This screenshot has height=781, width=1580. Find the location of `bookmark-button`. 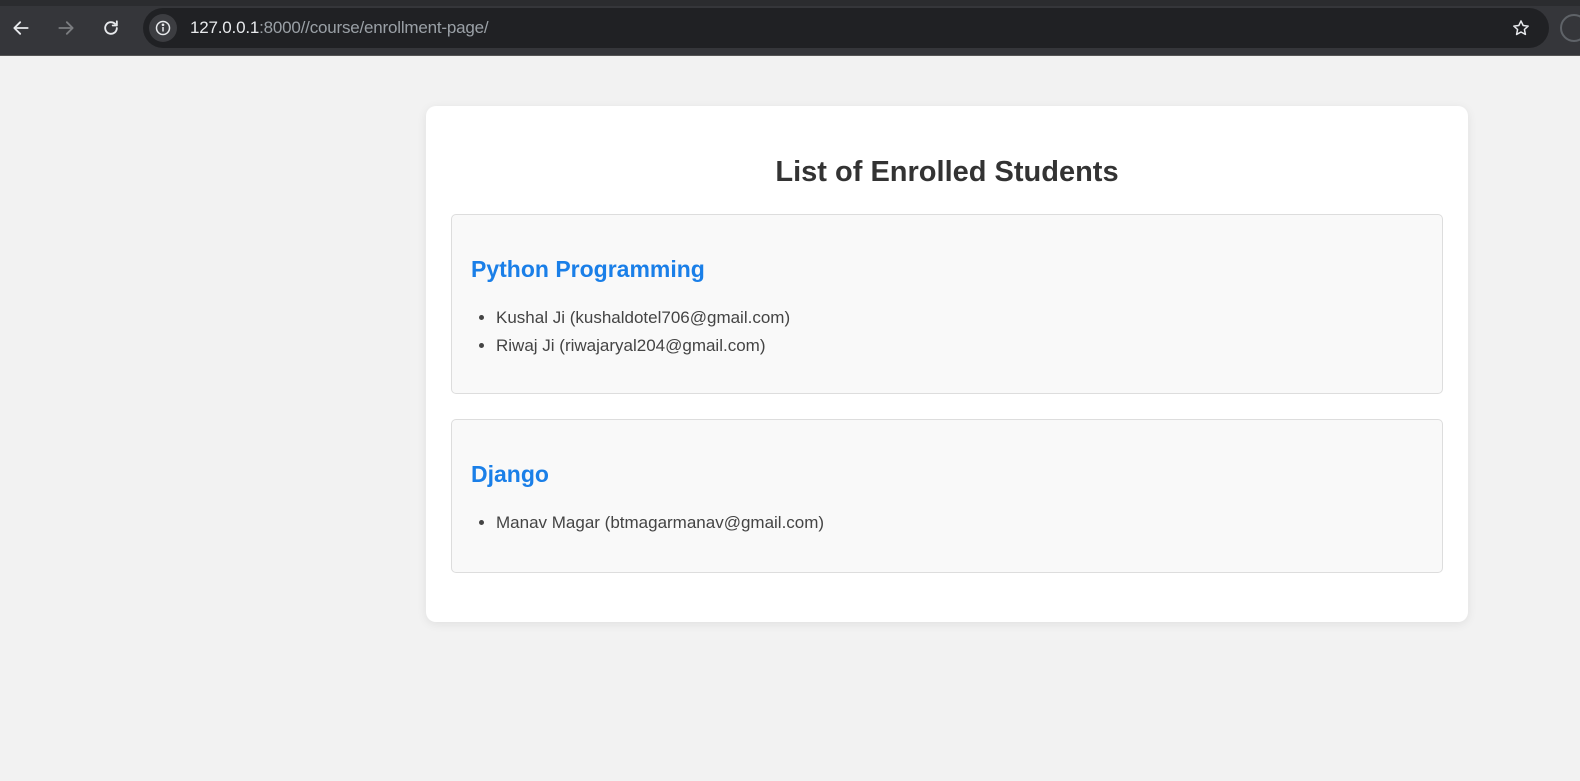

bookmark-button is located at coordinates (1521, 28).